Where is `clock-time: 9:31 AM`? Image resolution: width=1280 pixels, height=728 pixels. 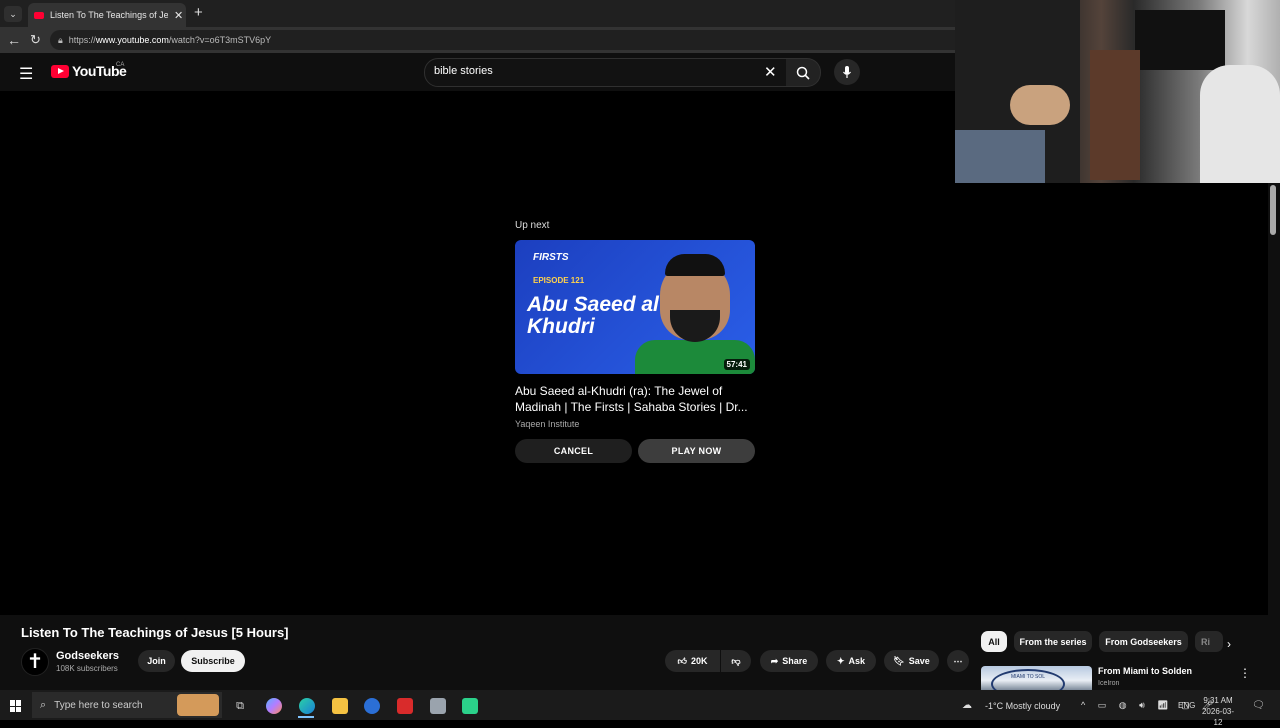
clock-time: 9:31 AM is located at coordinates (1218, 700).